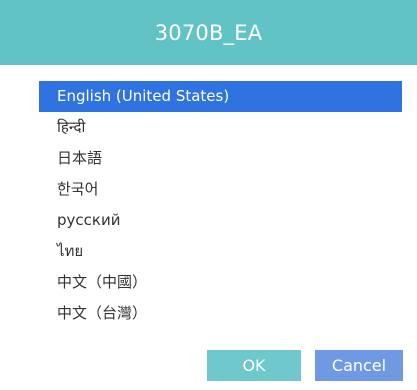 Image resolution: width=417 pixels, height=390 pixels. Describe the element at coordinates (359, 365) in the screenshot. I see `cancel-button: Cancel` at that location.